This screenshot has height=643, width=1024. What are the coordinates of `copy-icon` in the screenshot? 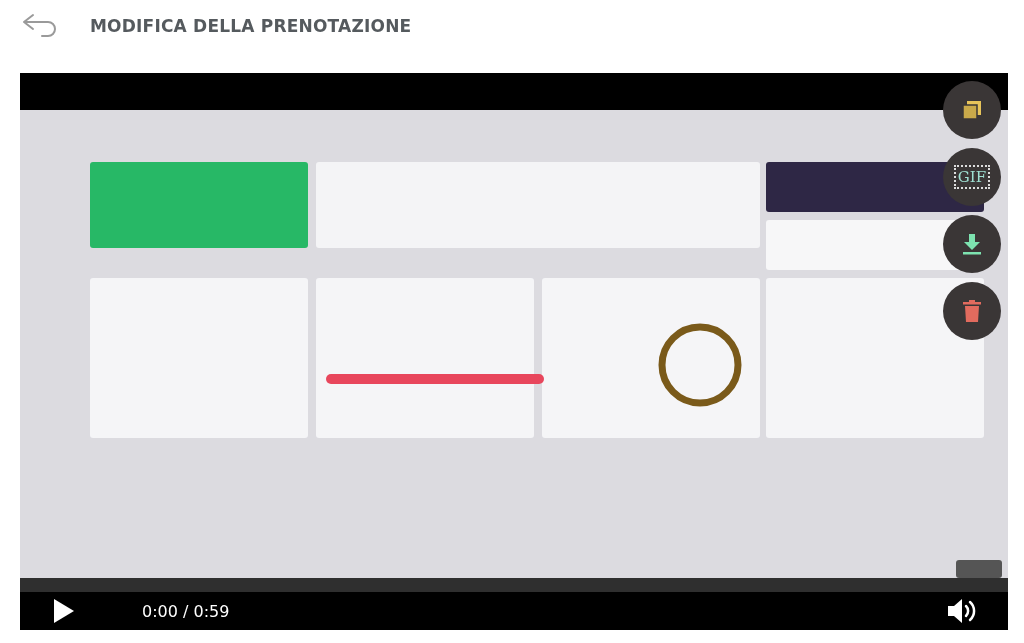 It's located at (972, 110).